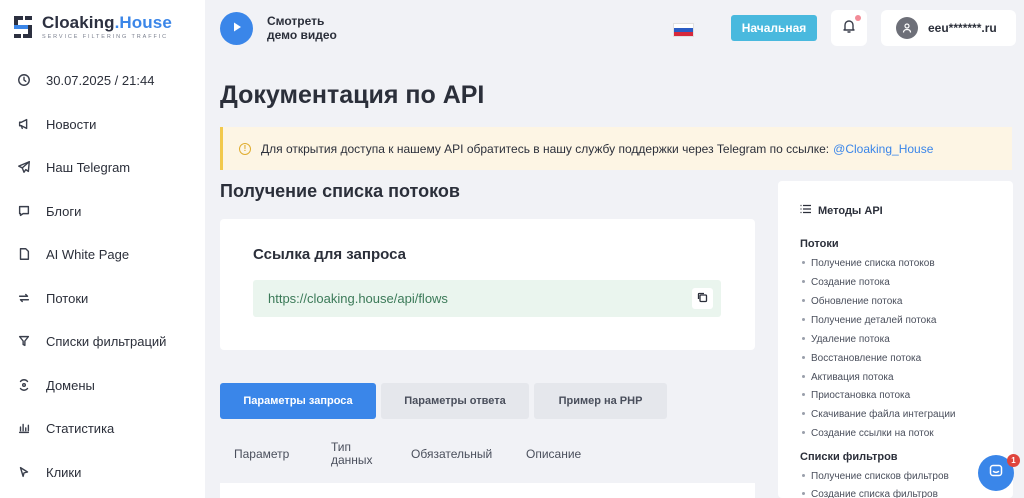  Describe the element at coordinates (819, 244) in the screenshot. I see `methods-group-flows: Потоки` at that location.